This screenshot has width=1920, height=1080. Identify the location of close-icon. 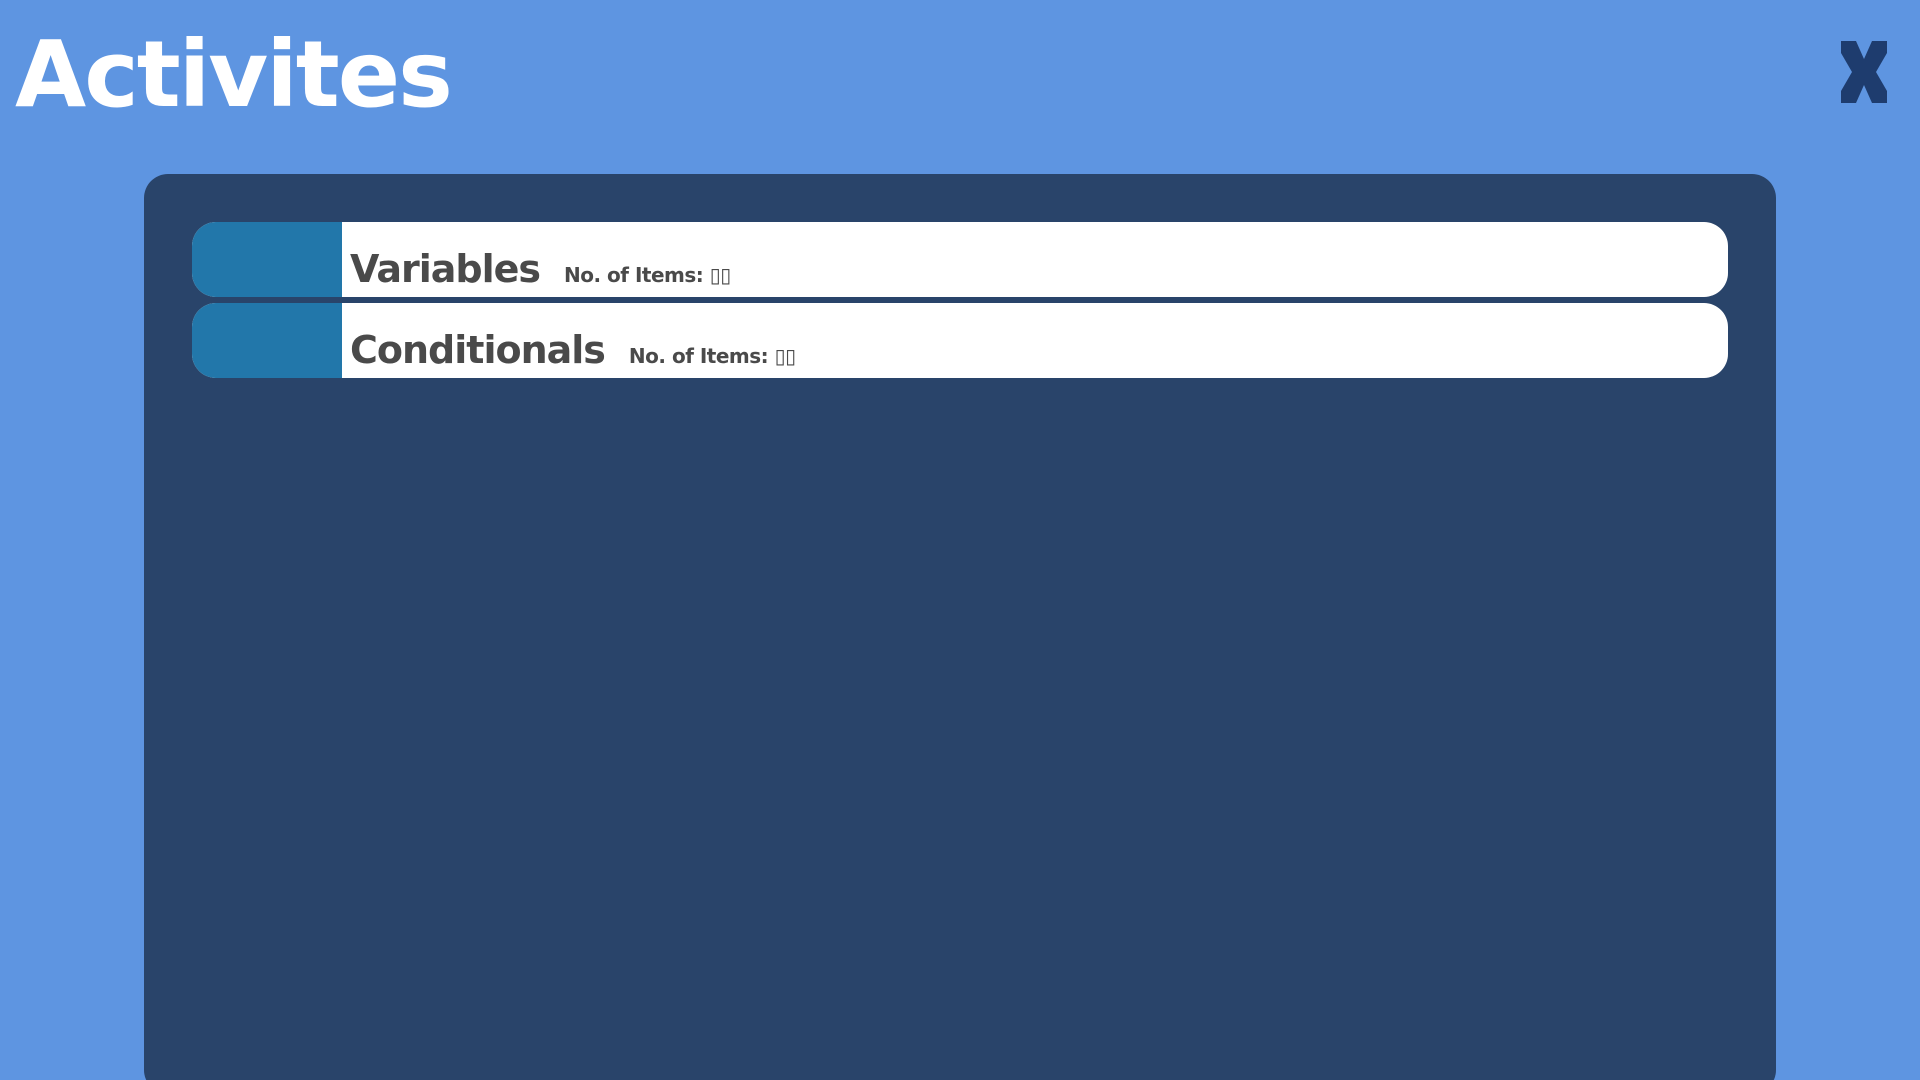
(1864, 72).